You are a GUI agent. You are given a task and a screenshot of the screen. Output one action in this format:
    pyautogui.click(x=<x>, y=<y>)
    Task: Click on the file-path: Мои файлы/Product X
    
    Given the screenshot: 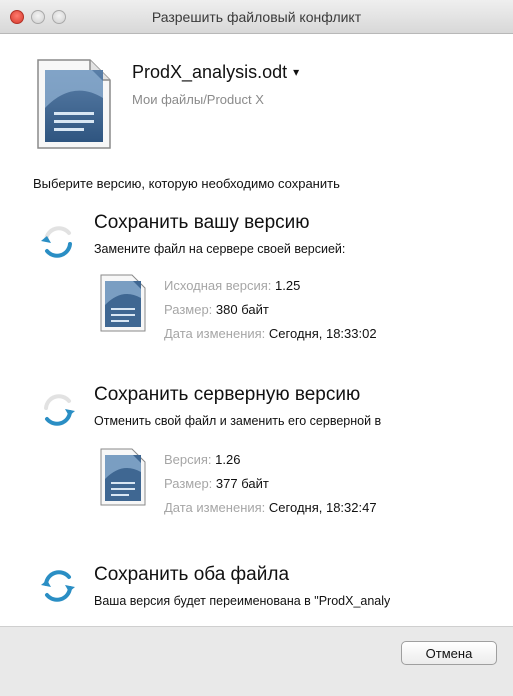 What is the action you would take?
    pyautogui.click(x=198, y=99)
    